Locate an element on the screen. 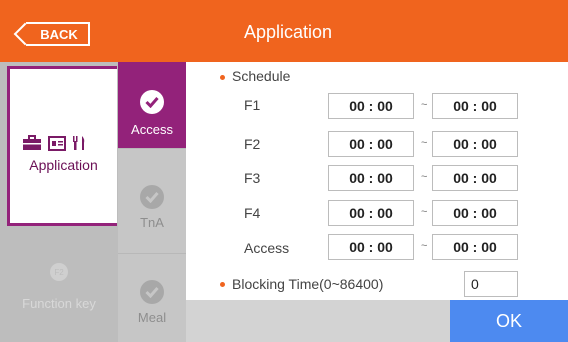  application-icons is located at coordinates (54, 143).